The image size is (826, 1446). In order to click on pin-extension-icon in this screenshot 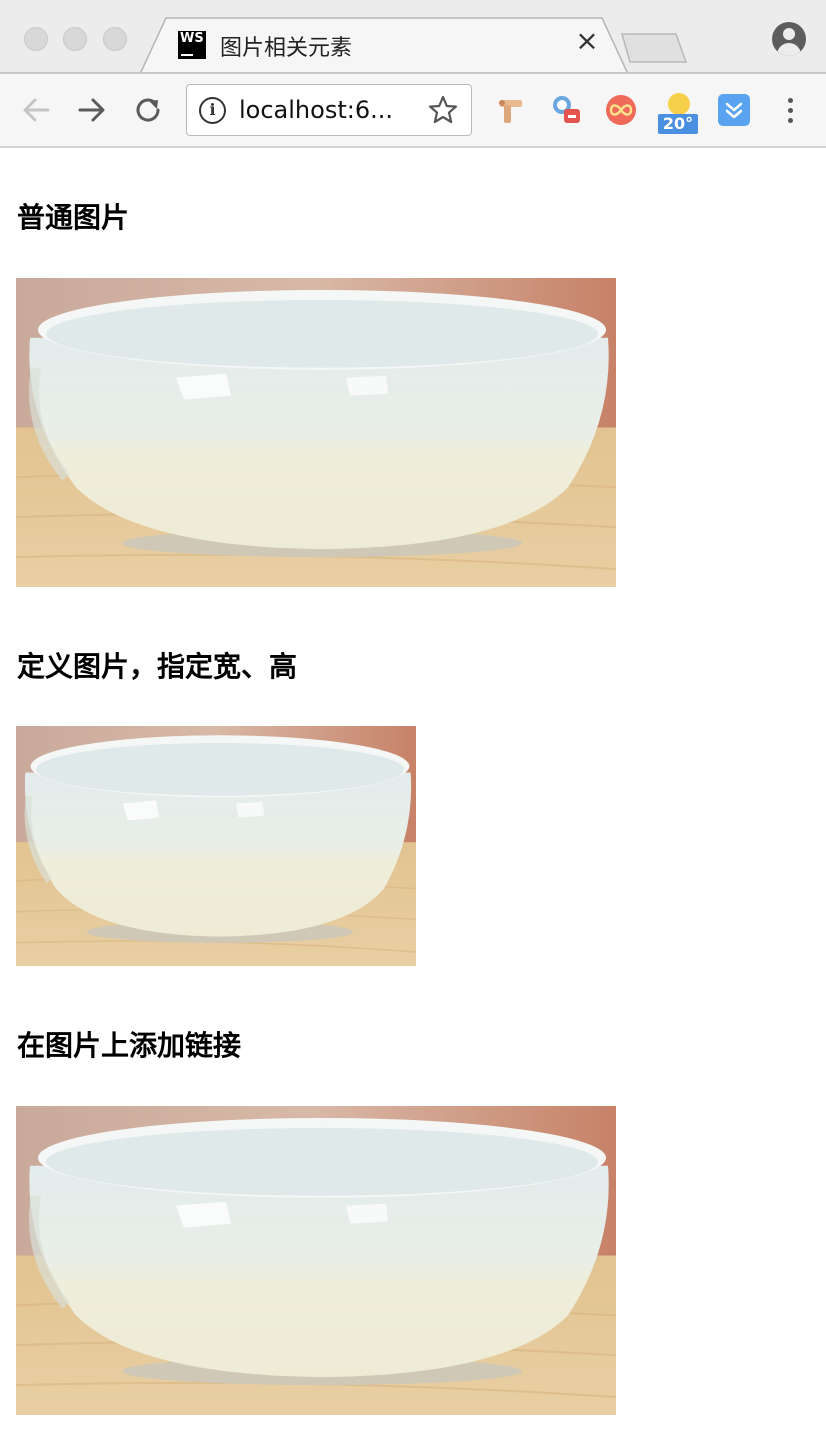, I will do `click(512, 110)`.